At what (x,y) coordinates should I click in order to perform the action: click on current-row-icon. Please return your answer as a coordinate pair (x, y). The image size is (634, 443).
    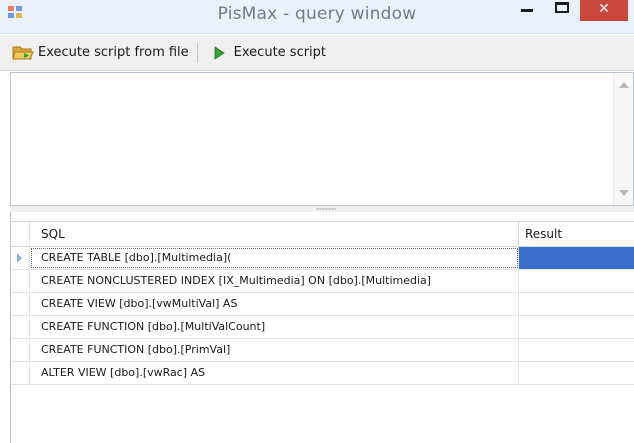
    Looking at the image, I should click on (19, 258).